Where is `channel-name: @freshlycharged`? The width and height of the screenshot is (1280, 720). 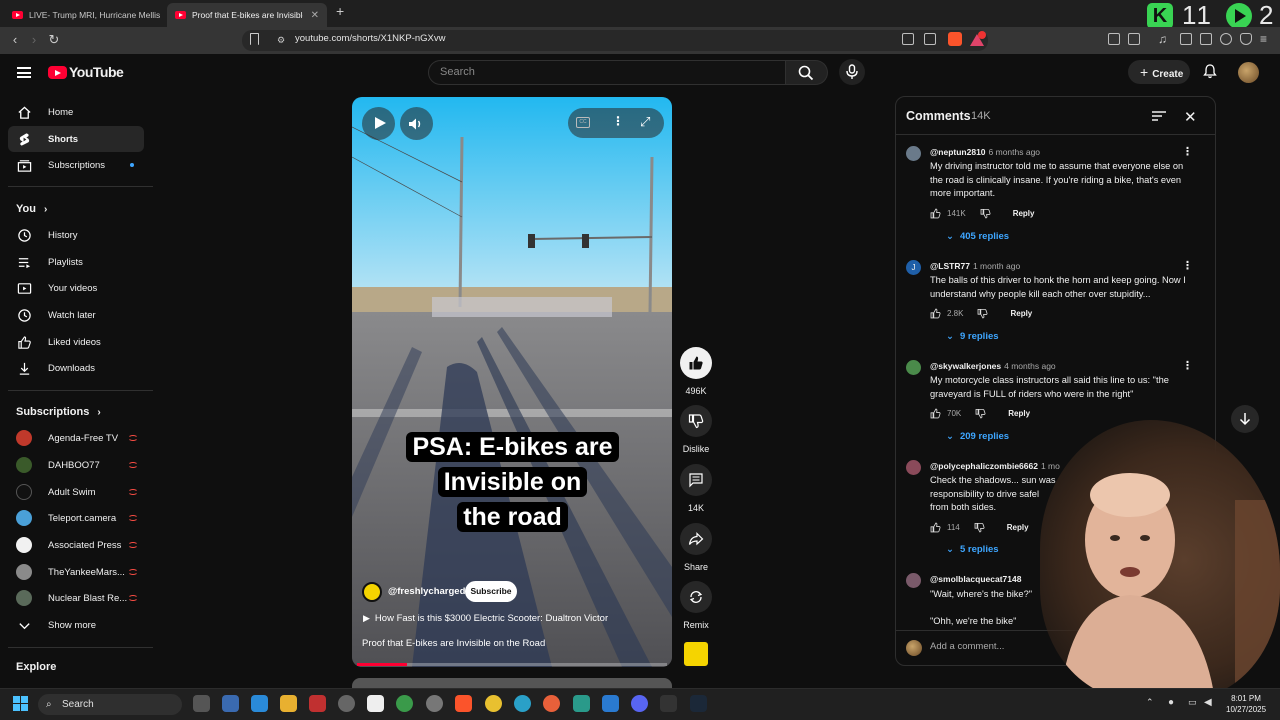
channel-name: @freshlycharged is located at coordinates (426, 591).